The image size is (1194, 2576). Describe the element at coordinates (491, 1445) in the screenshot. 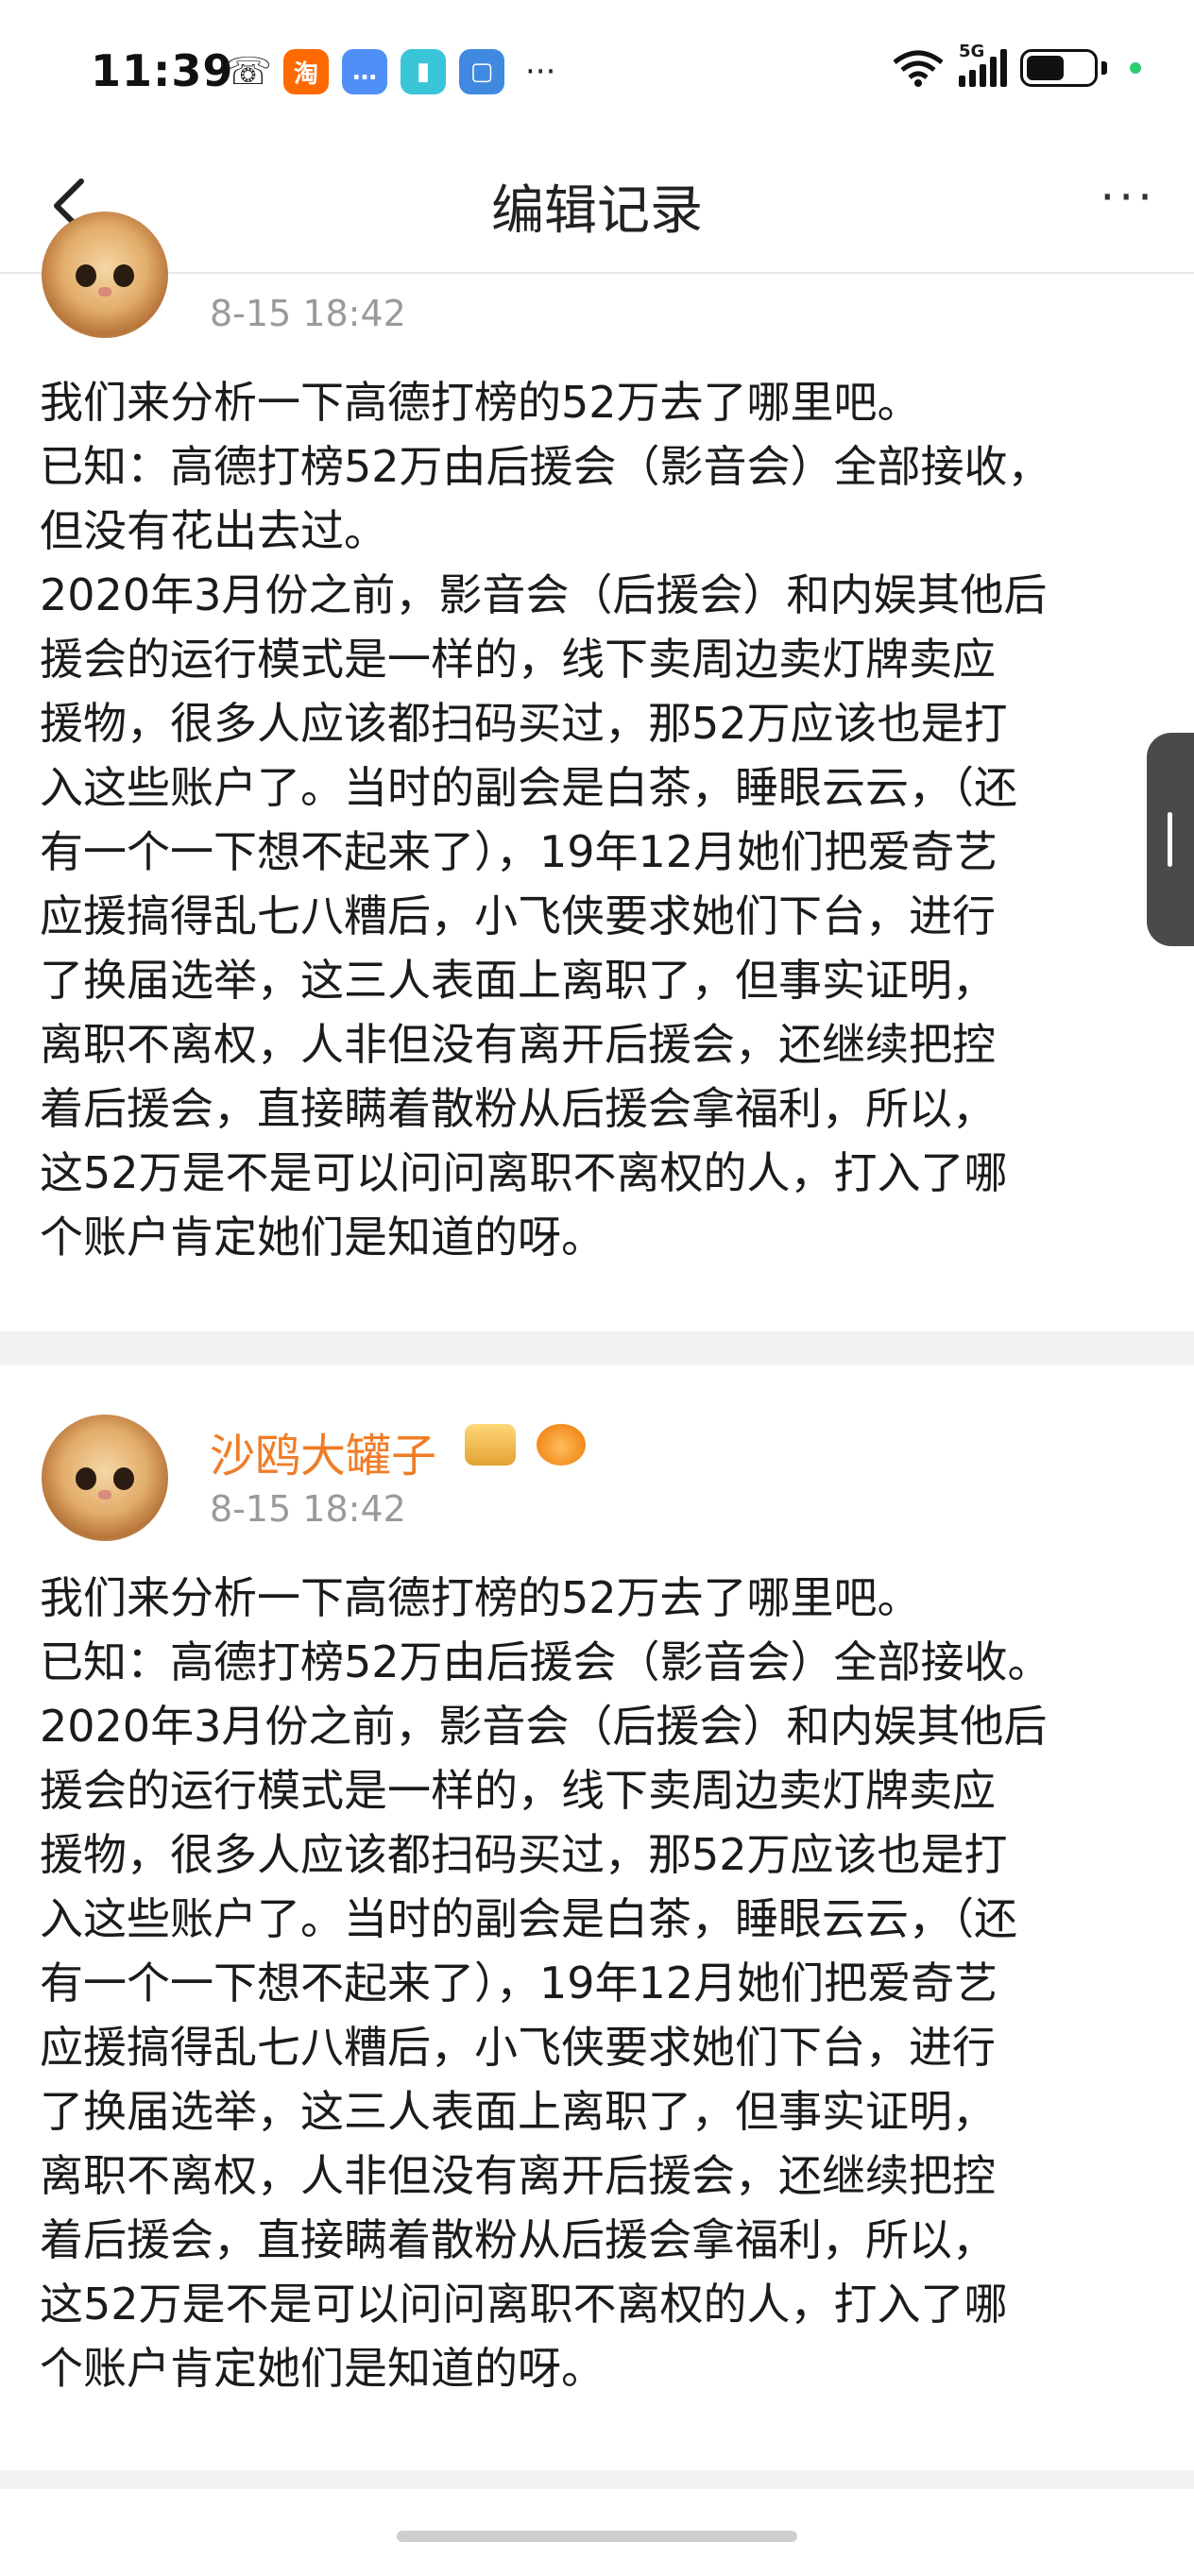

I see `crown-badge-icon` at that location.